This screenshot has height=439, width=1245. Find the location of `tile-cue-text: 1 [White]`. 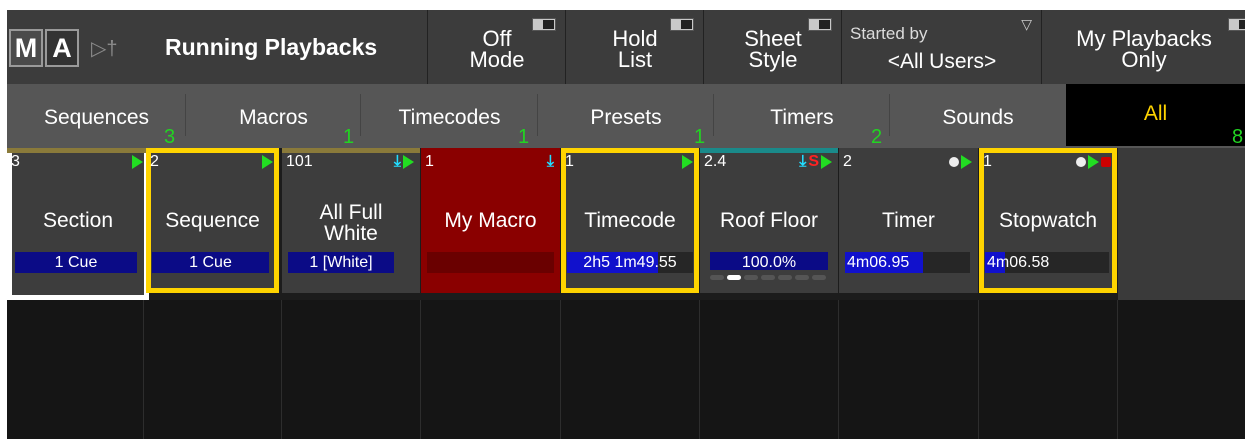

tile-cue-text: 1 [White] is located at coordinates (341, 262).